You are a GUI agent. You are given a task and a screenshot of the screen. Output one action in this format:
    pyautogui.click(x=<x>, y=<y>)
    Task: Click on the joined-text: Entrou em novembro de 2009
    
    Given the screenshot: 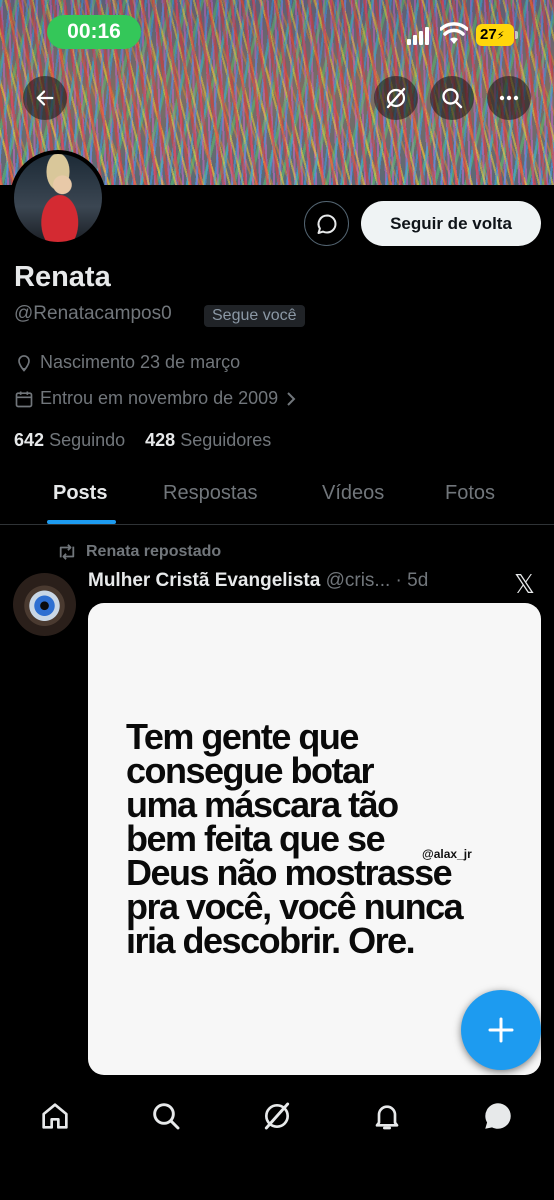 What is the action you would take?
    pyautogui.click(x=159, y=398)
    